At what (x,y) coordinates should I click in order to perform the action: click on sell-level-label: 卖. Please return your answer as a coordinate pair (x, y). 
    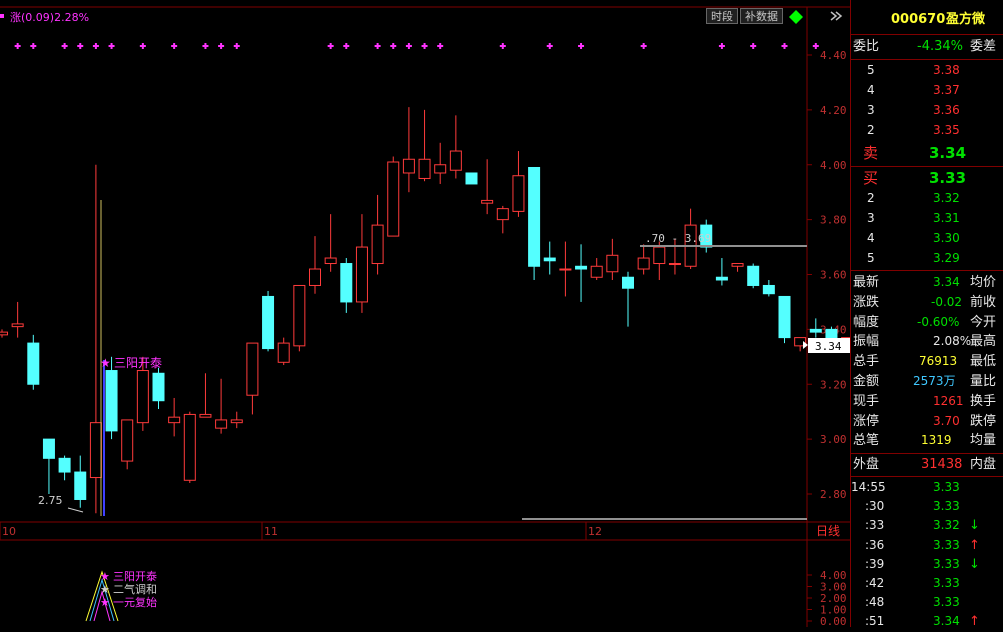
    Looking at the image, I should click on (871, 153).